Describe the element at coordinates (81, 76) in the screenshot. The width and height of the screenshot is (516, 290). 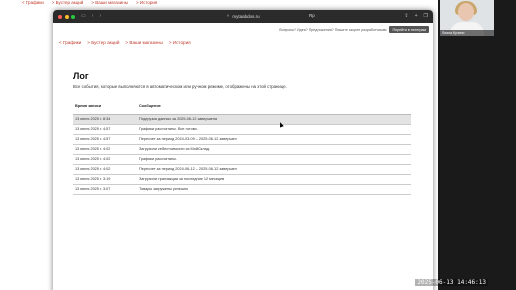
I see `page-title: Лог` at that location.